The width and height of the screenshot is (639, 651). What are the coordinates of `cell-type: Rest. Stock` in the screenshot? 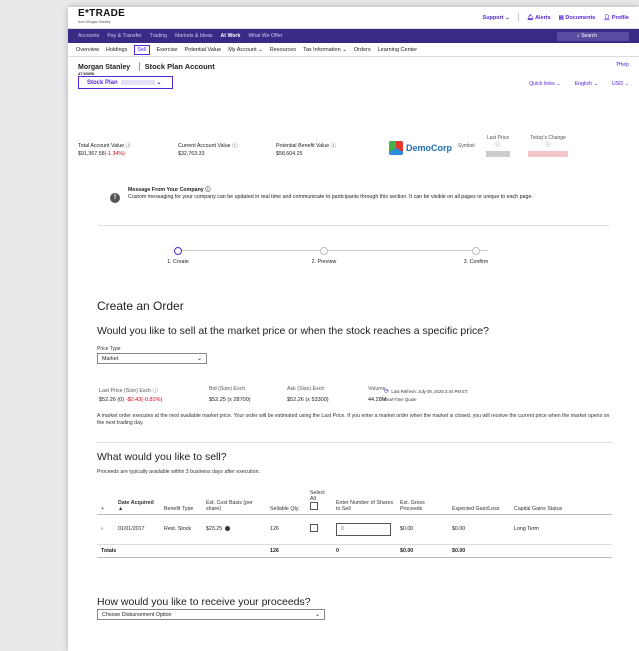 It's located at (182, 529).